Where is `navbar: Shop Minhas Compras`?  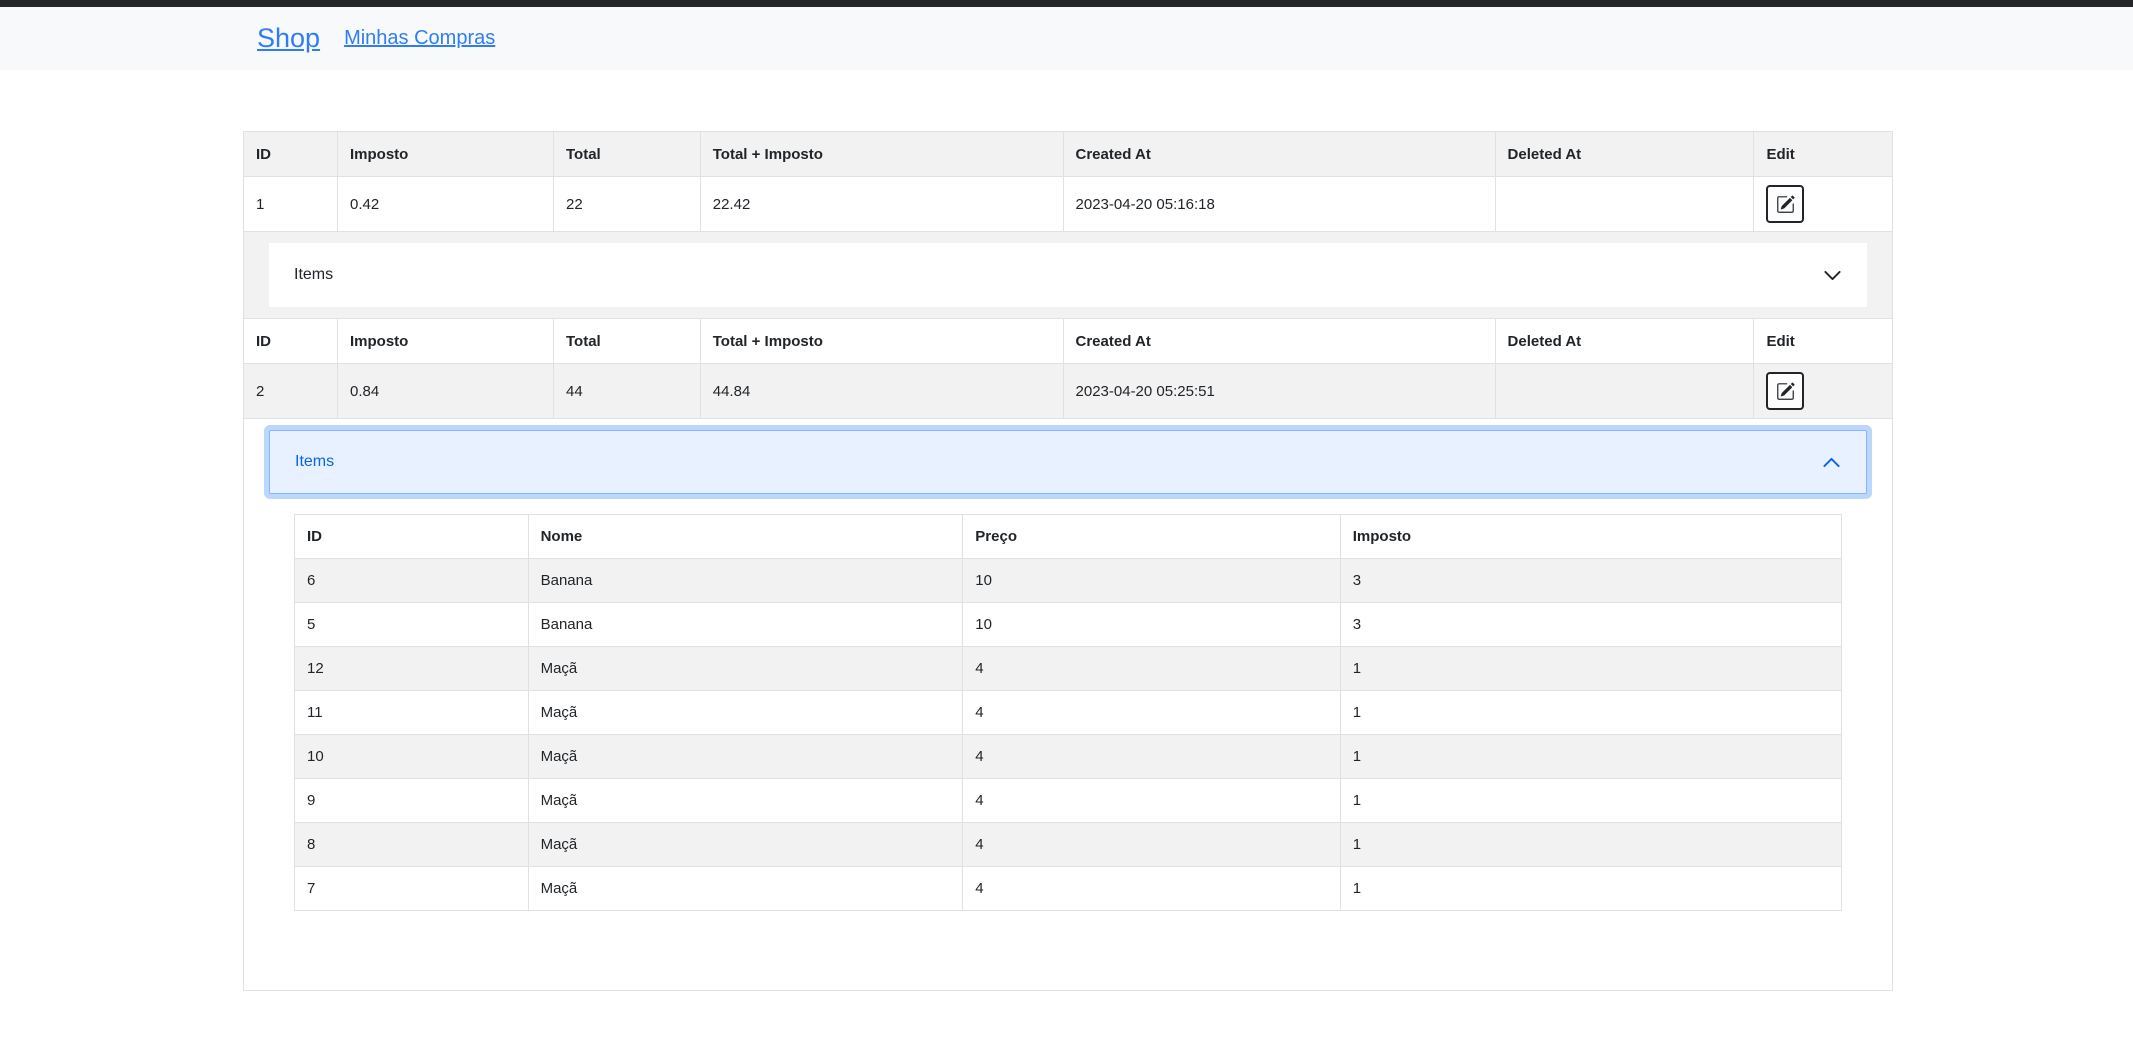
navbar: Shop Minhas Compras is located at coordinates (1066, 38).